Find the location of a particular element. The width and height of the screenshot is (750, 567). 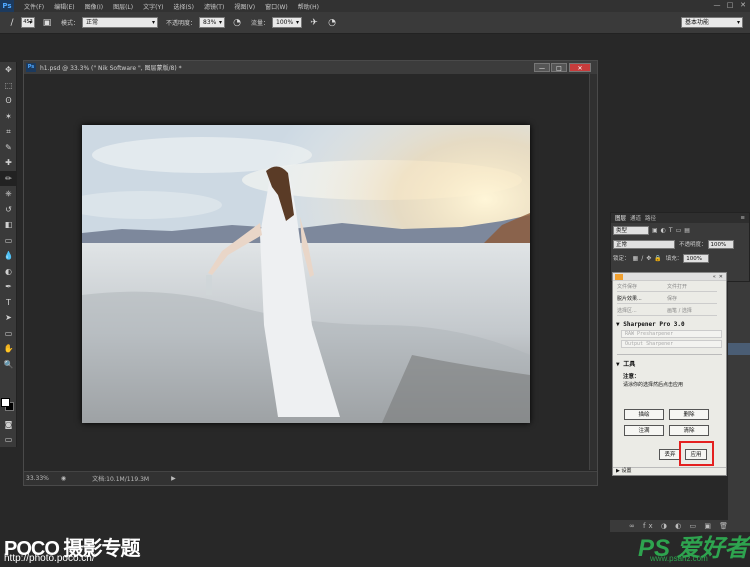

filter-smart-icon: ▤ is located at coordinates (687, 230).